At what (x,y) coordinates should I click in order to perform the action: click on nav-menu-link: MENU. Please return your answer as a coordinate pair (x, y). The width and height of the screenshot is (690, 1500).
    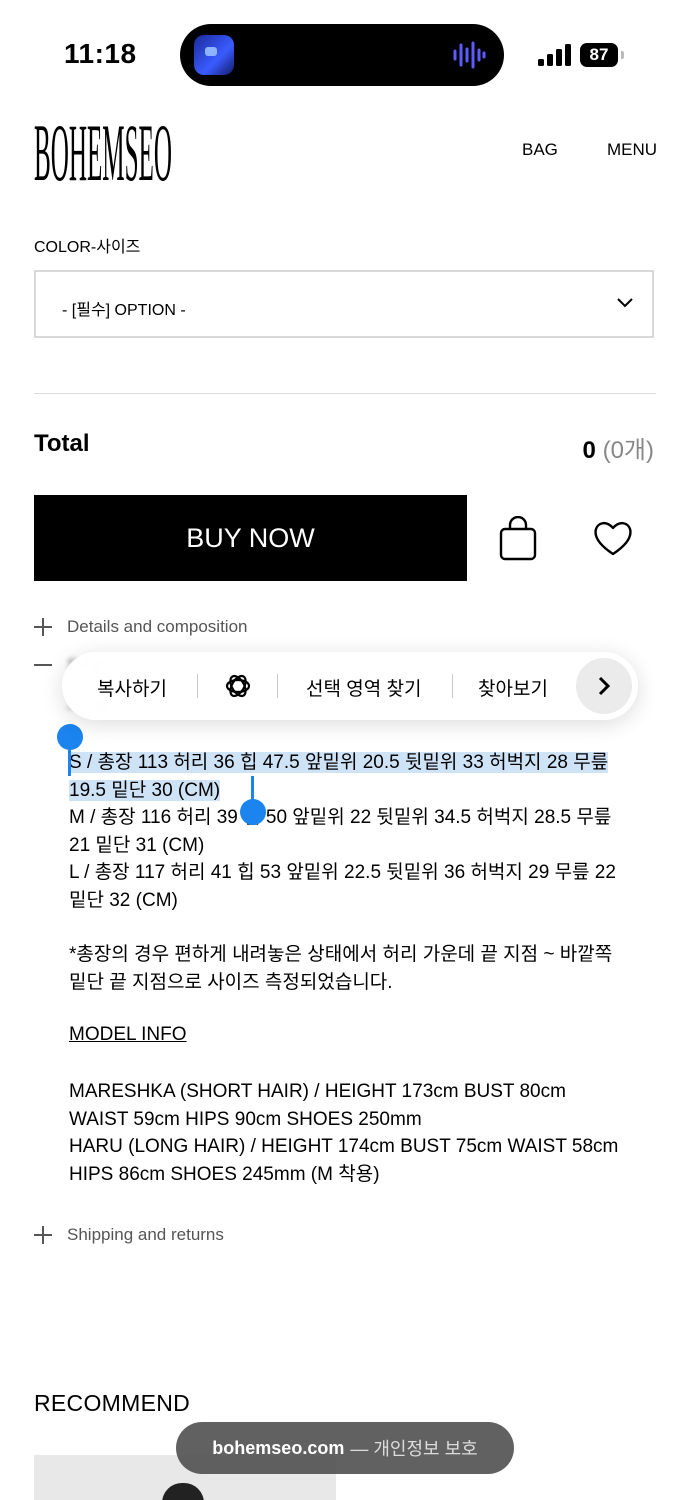
    Looking at the image, I should click on (632, 150).